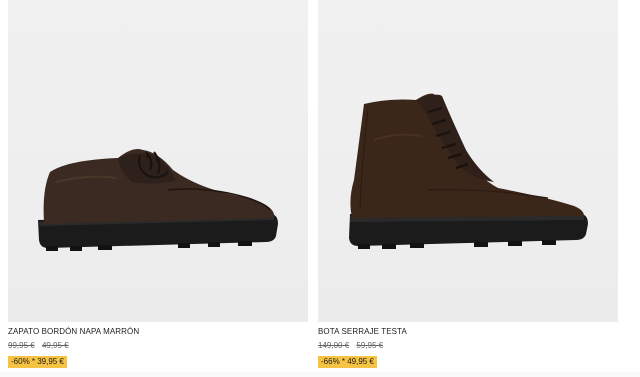 The width and height of the screenshot is (640, 377). I want to click on product-name: ZAPATO BORDÓN NAPA MARRÓN, so click(158, 331).